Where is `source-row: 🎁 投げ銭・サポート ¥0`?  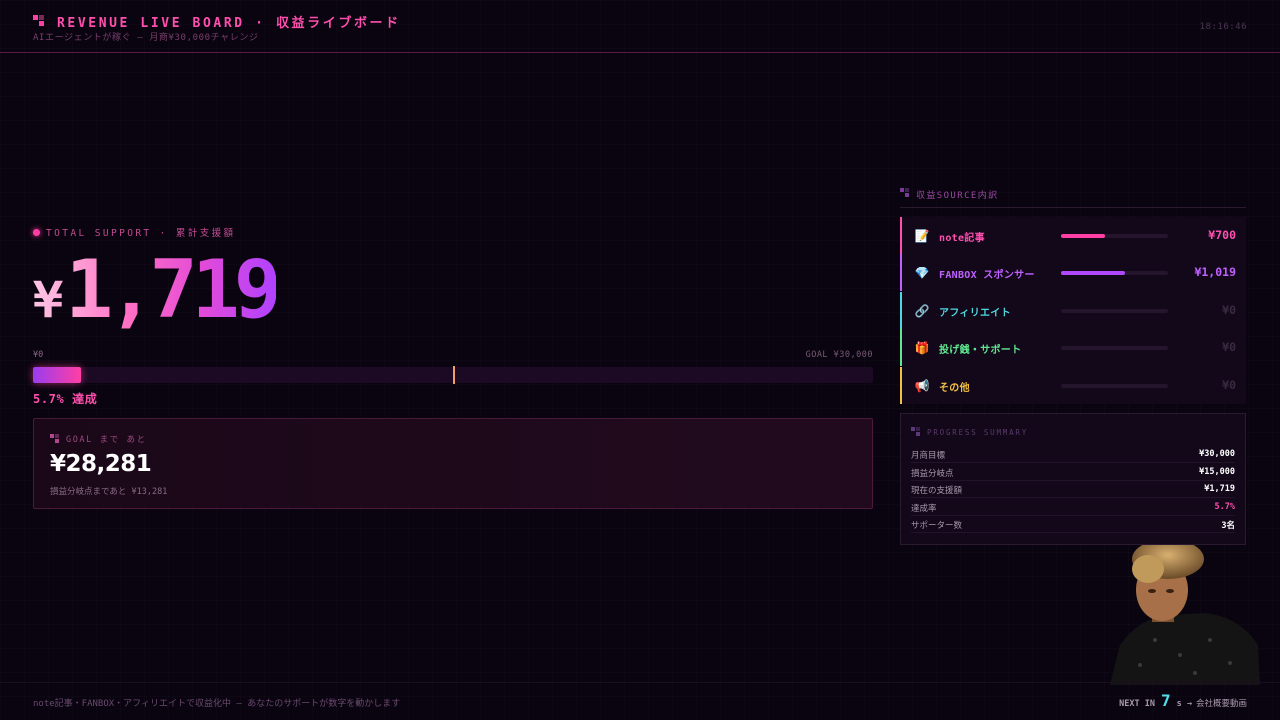
source-row: 🎁 投げ銭・サポート ¥0 is located at coordinates (1073, 348).